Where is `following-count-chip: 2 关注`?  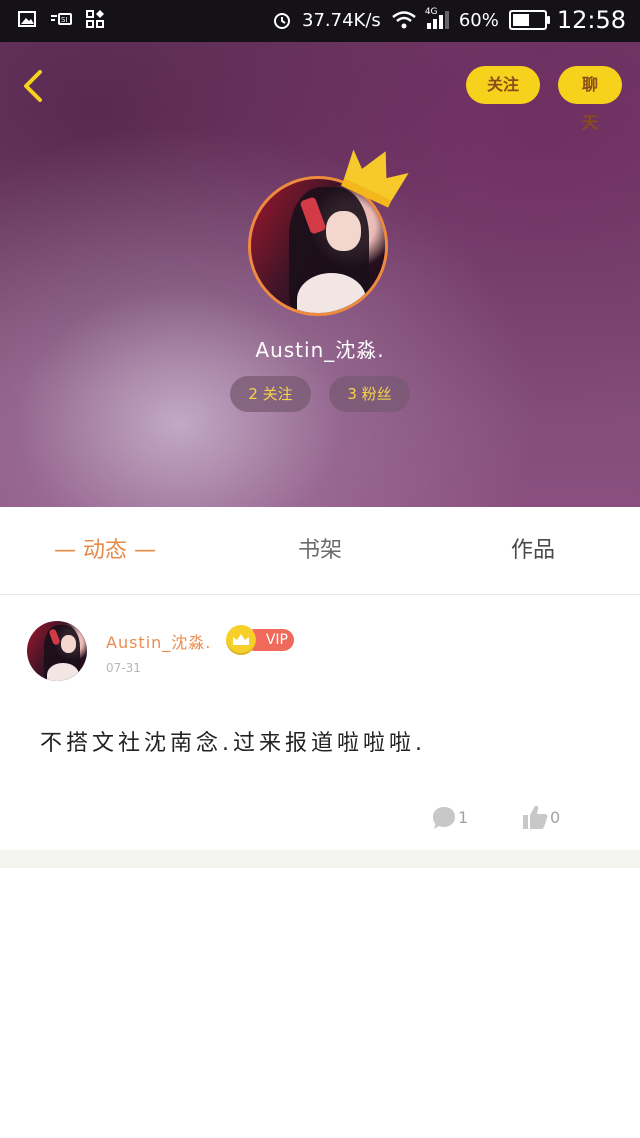
following-count-chip: 2 关注 is located at coordinates (270, 394).